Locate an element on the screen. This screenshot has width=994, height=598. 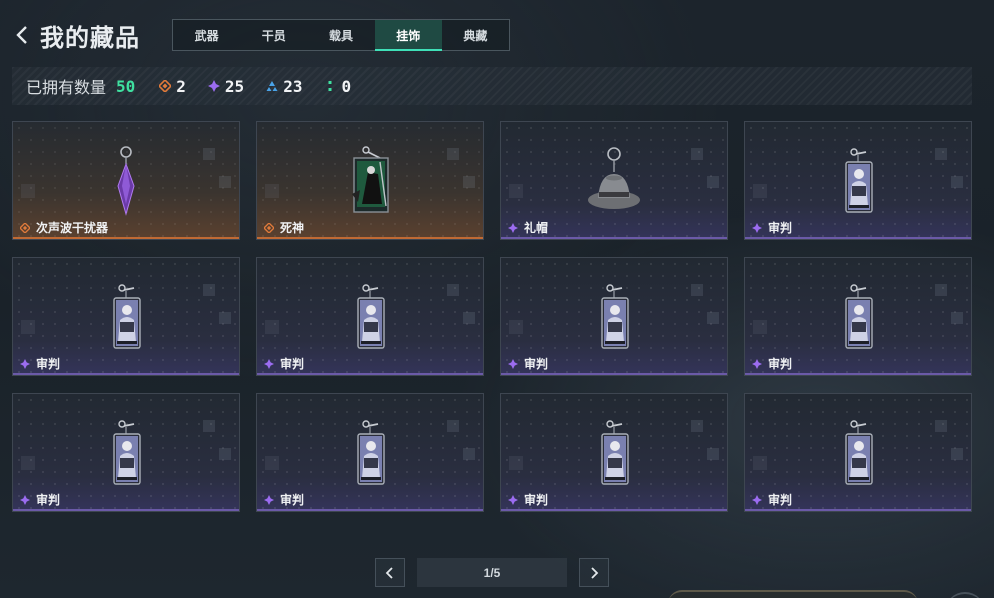
back-button is located at coordinates (23, 35).